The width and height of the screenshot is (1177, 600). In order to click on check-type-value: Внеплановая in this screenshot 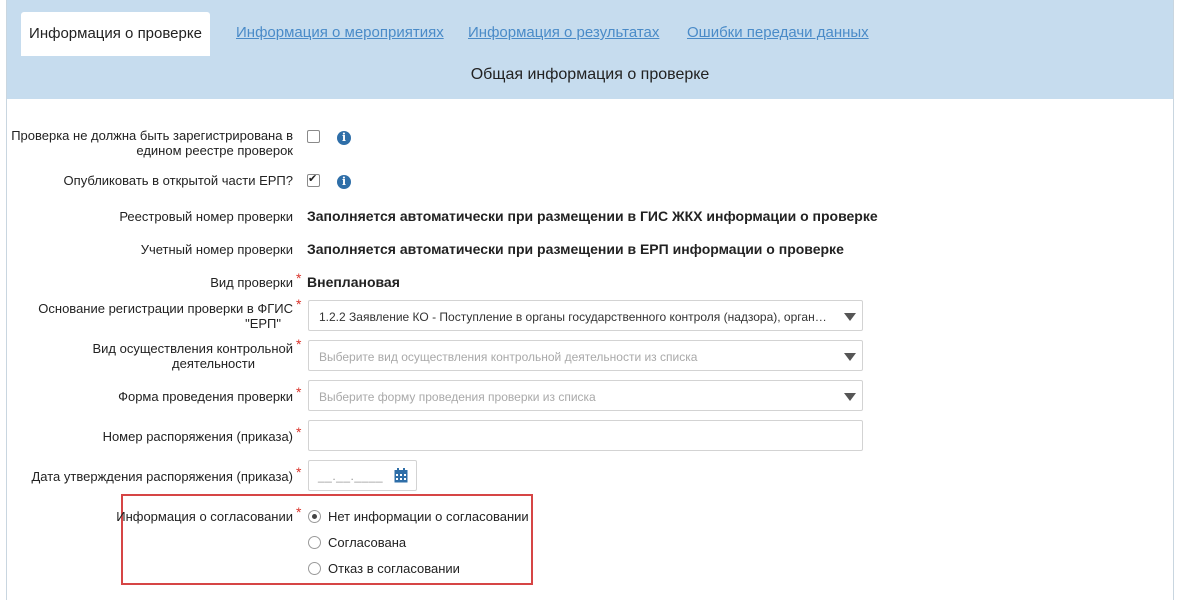, I will do `click(353, 282)`.